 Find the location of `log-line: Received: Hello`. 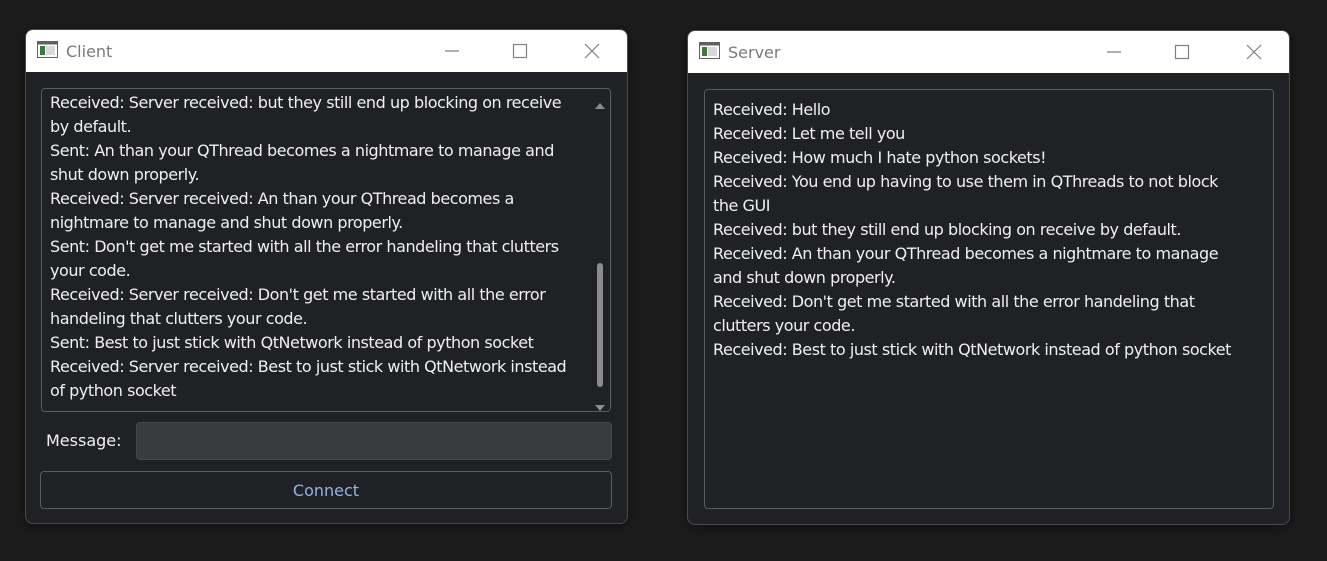

log-line: Received: Hello is located at coordinates (772, 109).